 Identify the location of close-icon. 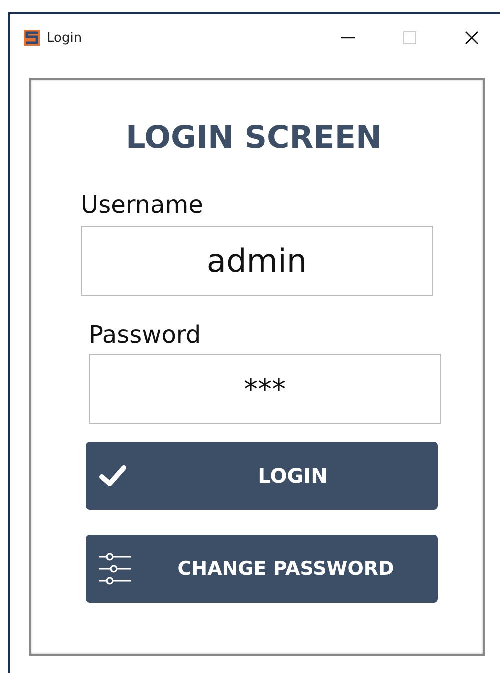
(472, 38).